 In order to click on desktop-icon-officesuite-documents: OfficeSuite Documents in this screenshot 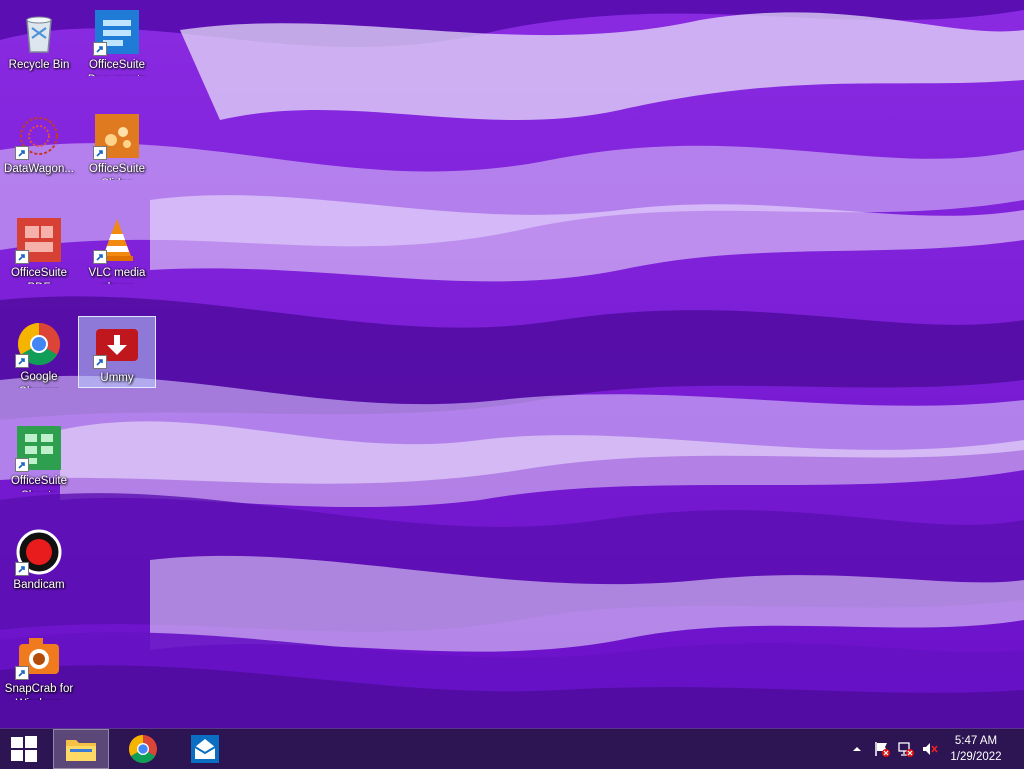, I will do `click(117, 40)`.